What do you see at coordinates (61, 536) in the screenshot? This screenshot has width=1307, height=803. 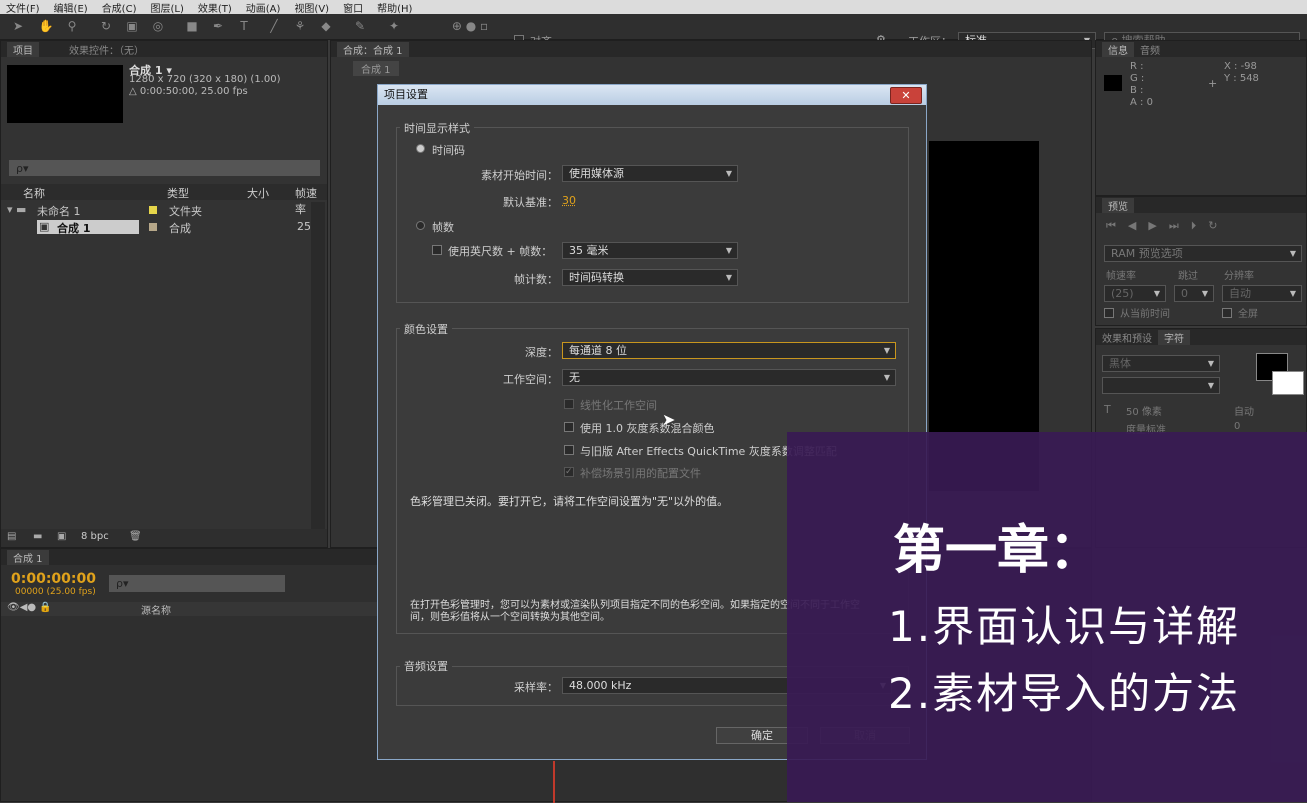 I see `new-comp-icon: ▣` at bounding box center [61, 536].